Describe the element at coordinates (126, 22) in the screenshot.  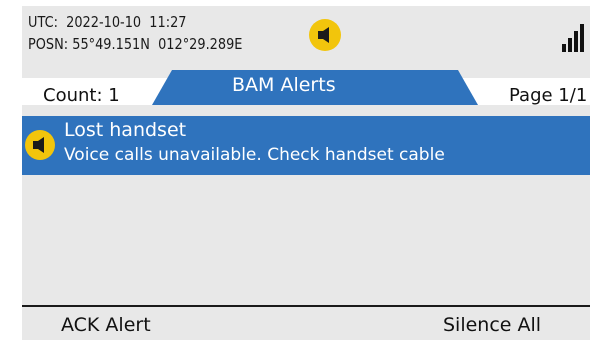
I see `utc-value: 2022-10-10 11:27` at that location.